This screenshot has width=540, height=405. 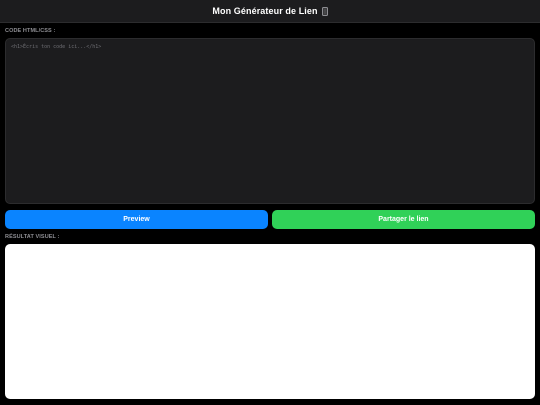 I want to click on phone-icon, so click(x=324, y=11).